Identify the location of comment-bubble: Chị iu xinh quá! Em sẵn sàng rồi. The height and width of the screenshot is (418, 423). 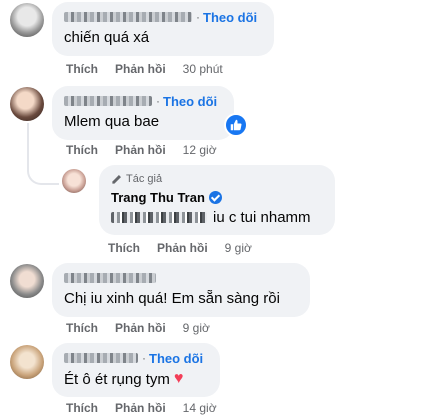
(181, 290).